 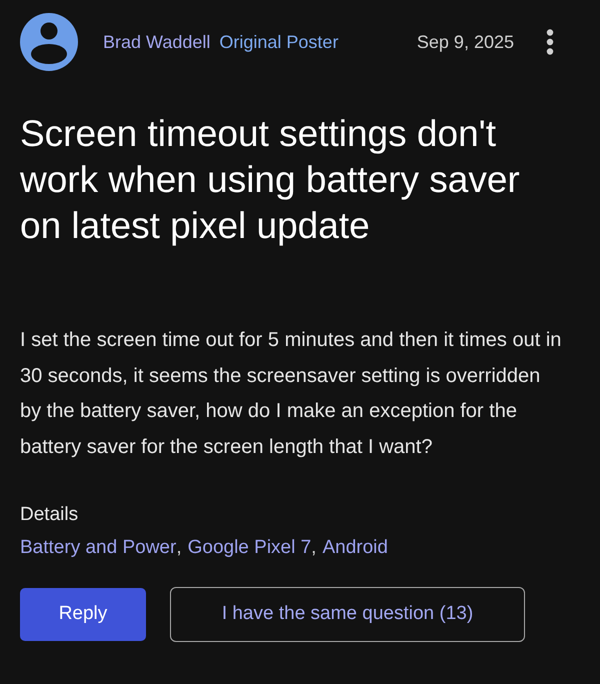 I want to click on avatar-icon, so click(x=49, y=42).